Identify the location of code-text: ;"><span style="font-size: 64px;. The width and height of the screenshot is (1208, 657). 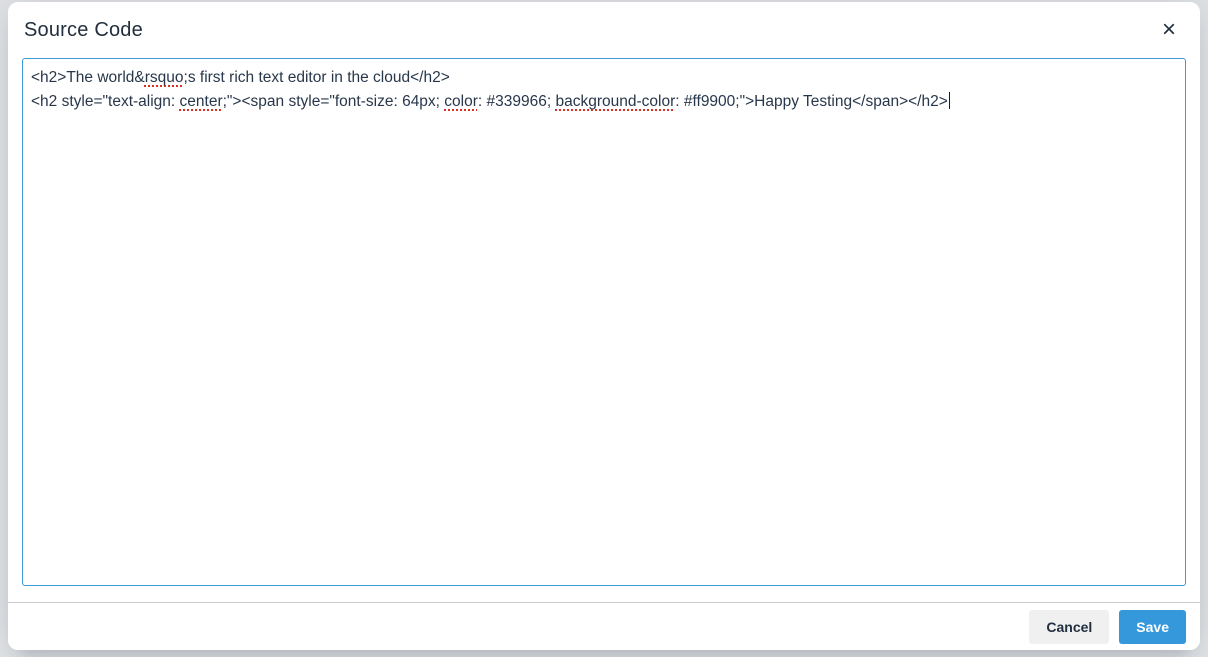
(333, 101).